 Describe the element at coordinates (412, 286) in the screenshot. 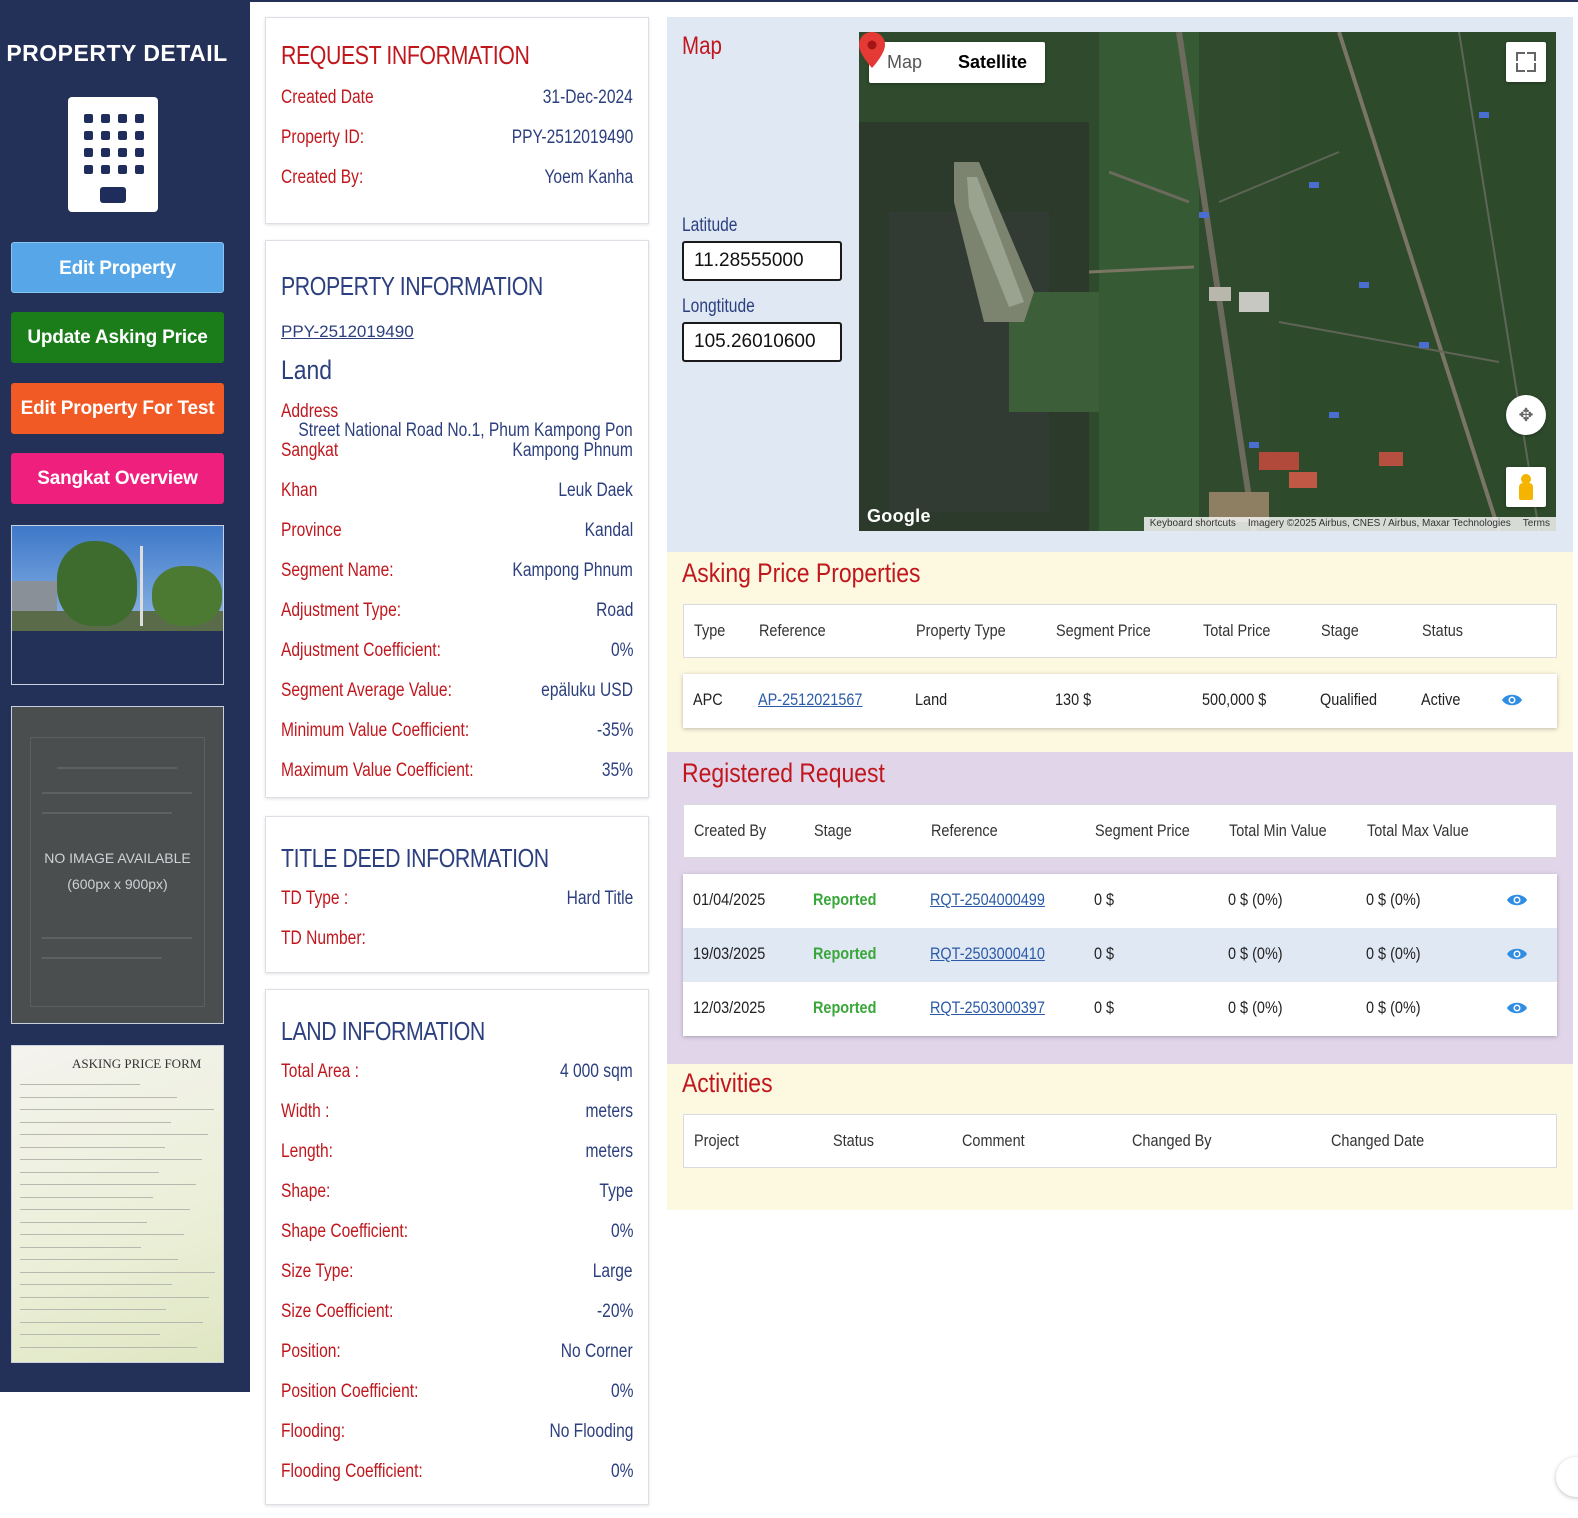

I see `property-information-title: PROPERTY INFORMATION` at that location.